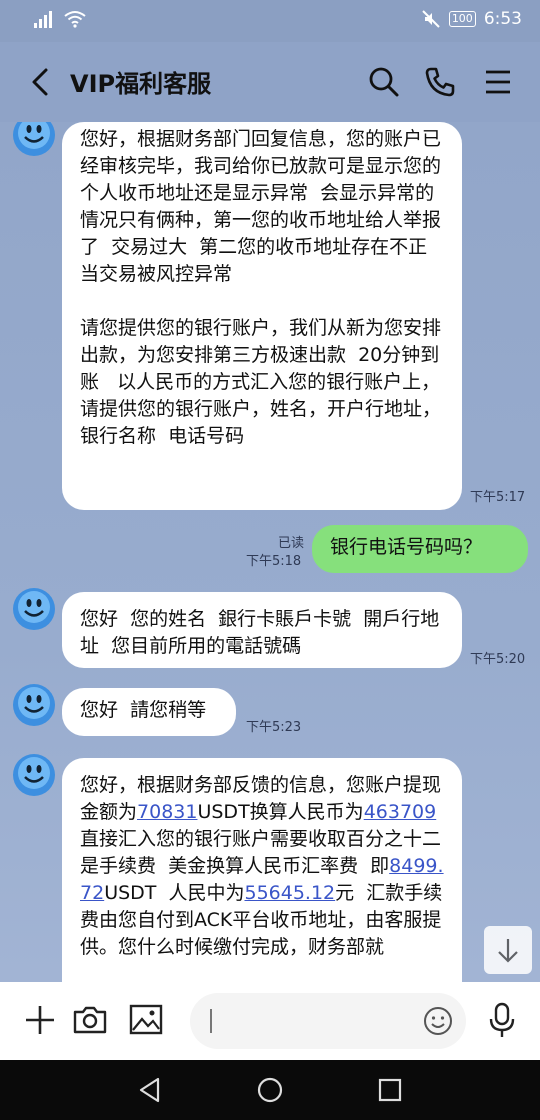 The height and width of the screenshot is (1120, 540). What do you see at coordinates (289, 893) in the screenshot?
I see `amount-link: 55645.12` at bounding box center [289, 893].